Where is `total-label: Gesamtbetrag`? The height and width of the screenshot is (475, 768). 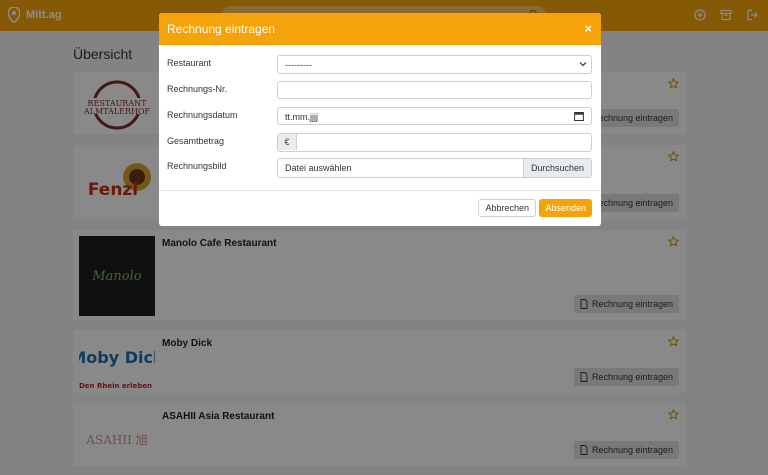
total-label: Gesamtbetrag is located at coordinates (196, 141).